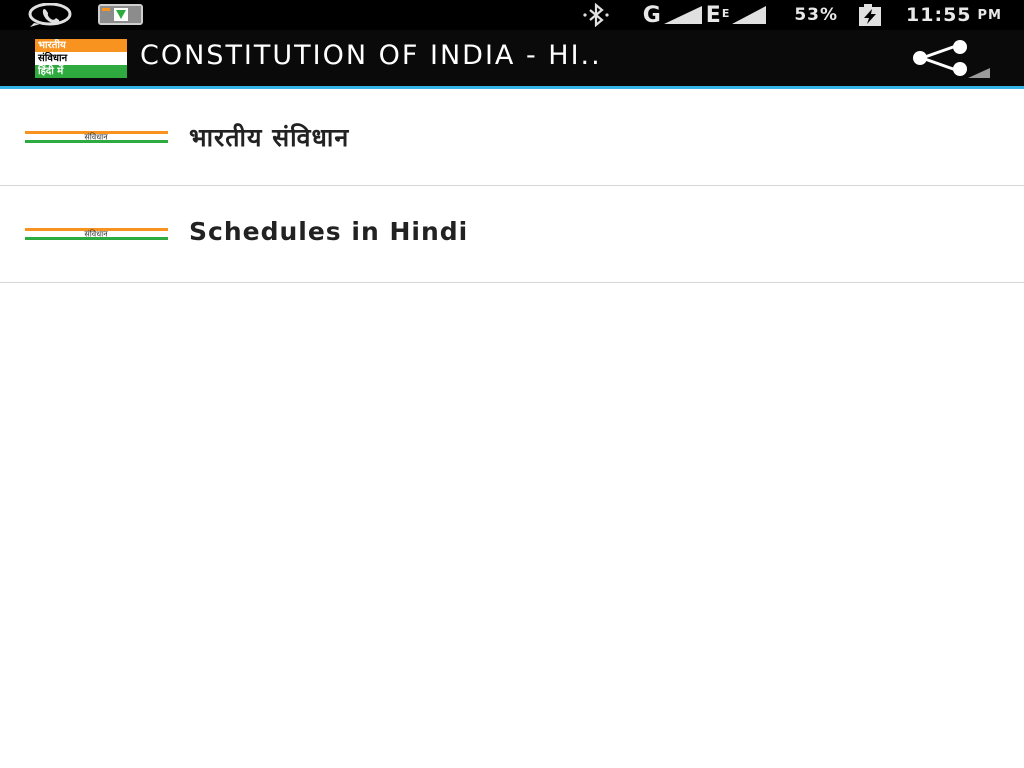  What do you see at coordinates (599, 15) in the screenshot?
I see `bluetooth-icon` at bounding box center [599, 15].